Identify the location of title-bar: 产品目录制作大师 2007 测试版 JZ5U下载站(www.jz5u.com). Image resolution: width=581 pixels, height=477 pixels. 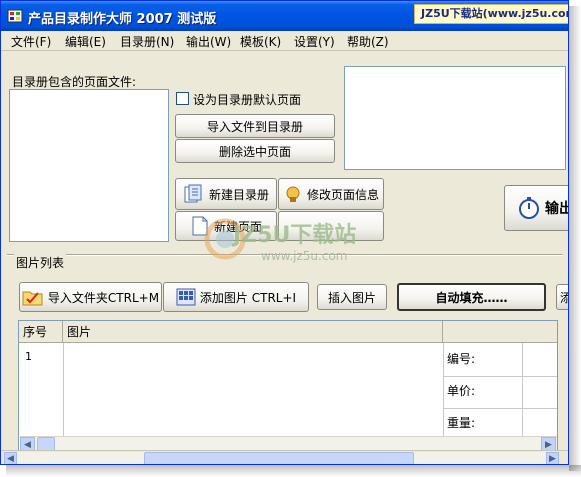
(284, 16).